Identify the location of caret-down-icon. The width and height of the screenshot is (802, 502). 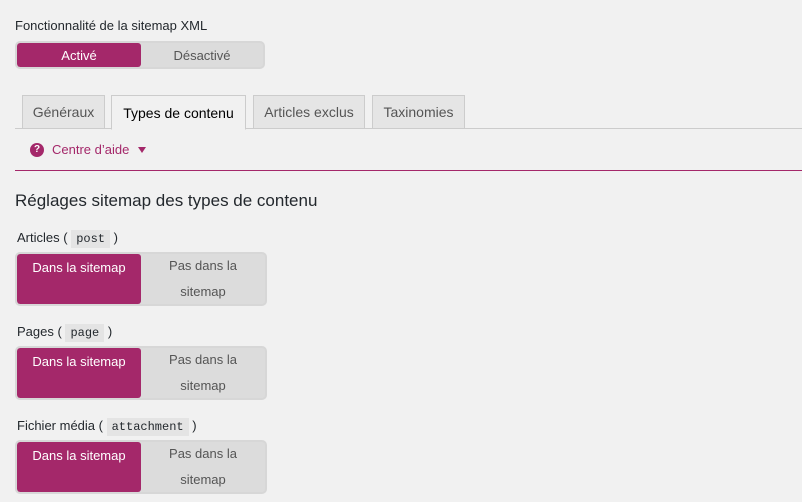
(142, 149).